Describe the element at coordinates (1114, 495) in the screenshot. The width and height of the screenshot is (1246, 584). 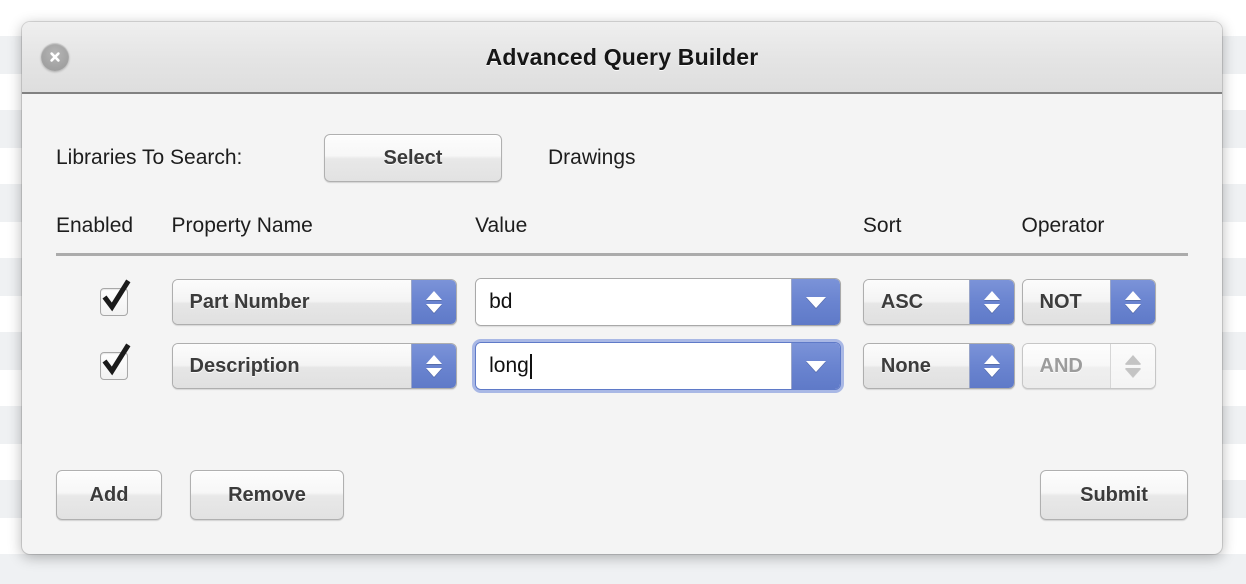
I see `submit-button: Submit` at that location.